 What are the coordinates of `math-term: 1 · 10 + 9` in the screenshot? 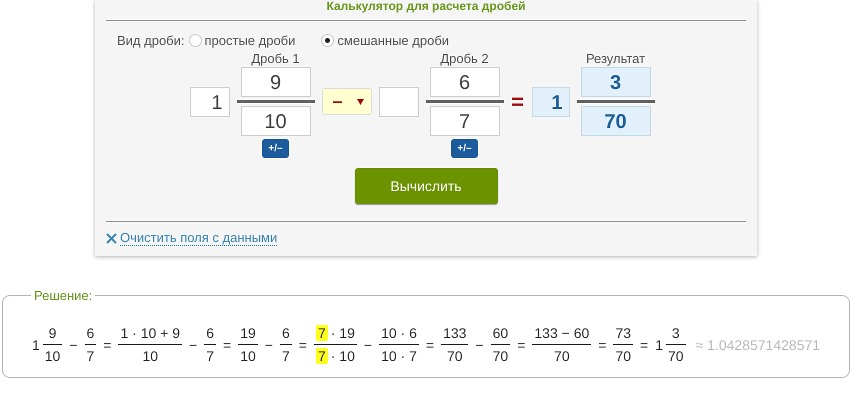 It's located at (150, 333).